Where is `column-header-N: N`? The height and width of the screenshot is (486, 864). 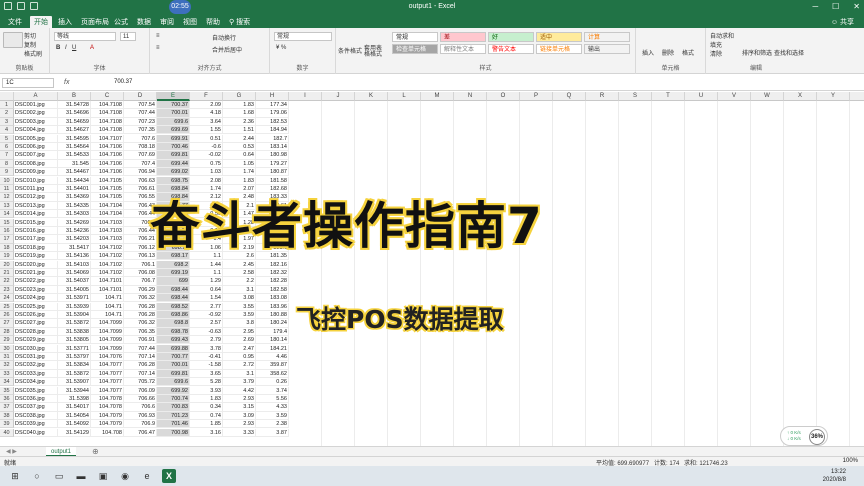
column-header-N: N is located at coordinates (470, 96).